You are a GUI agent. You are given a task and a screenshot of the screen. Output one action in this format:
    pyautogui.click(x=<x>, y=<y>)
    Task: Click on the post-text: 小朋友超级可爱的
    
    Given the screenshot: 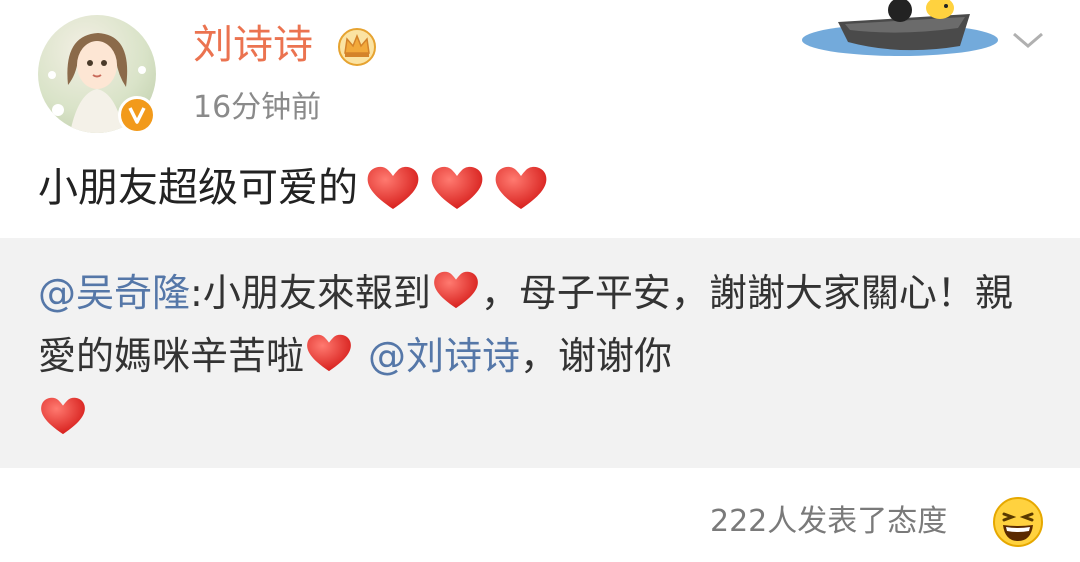 What is the action you would take?
    pyautogui.click(x=294, y=188)
    